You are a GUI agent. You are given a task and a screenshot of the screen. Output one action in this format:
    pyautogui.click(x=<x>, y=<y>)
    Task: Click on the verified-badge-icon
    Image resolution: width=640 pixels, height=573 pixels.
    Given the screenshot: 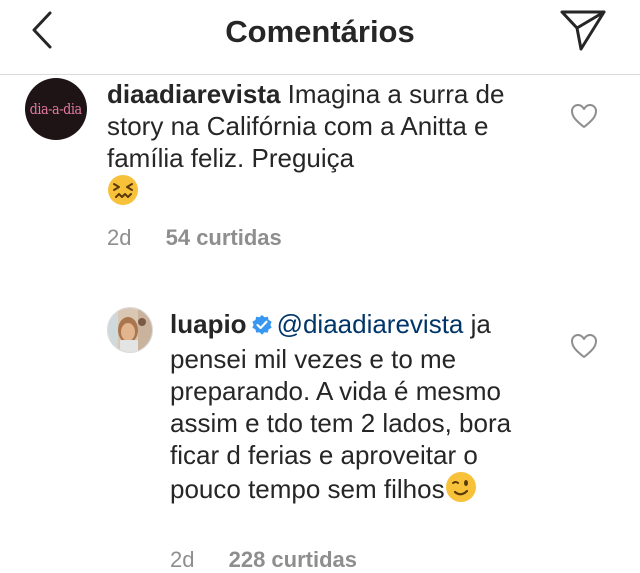 What is the action you would take?
    pyautogui.click(x=262, y=327)
    